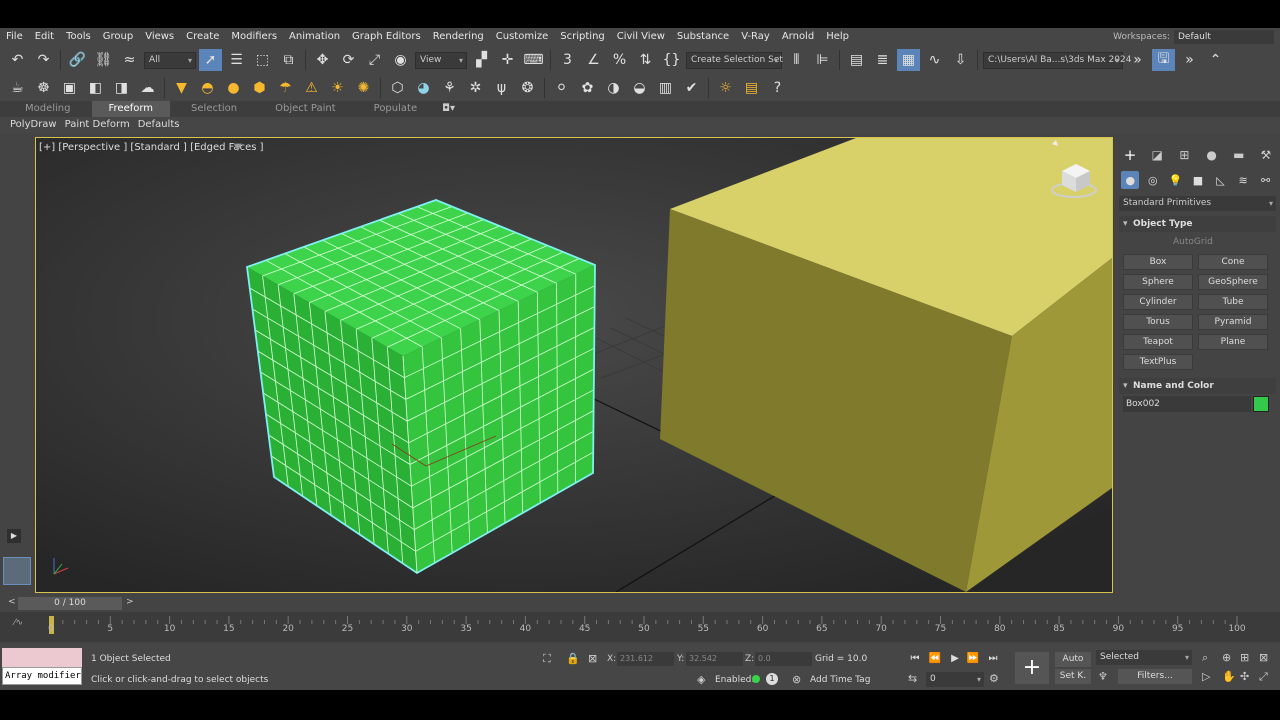 The height and width of the screenshot is (720, 1280). What do you see at coordinates (202, 36) in the screenshot?
I see `menu-create: Create` at bounding box center [202, 36].